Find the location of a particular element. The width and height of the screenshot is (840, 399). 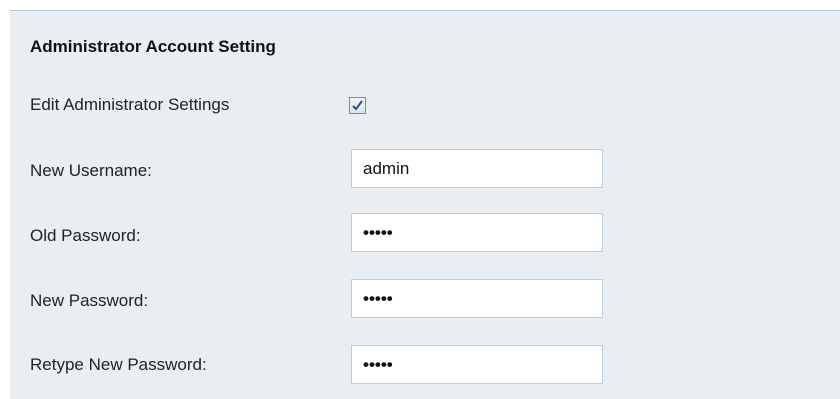

old-password-label: Old Password: is located at coordinates (85, 235).